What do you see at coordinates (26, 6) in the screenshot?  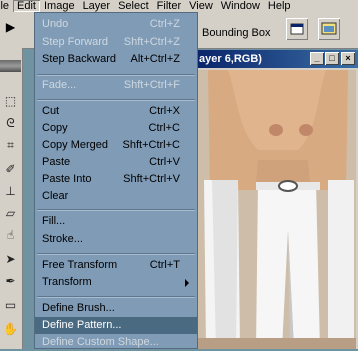 I see `menu-edit: Edit` at bounding box center [26, 6].